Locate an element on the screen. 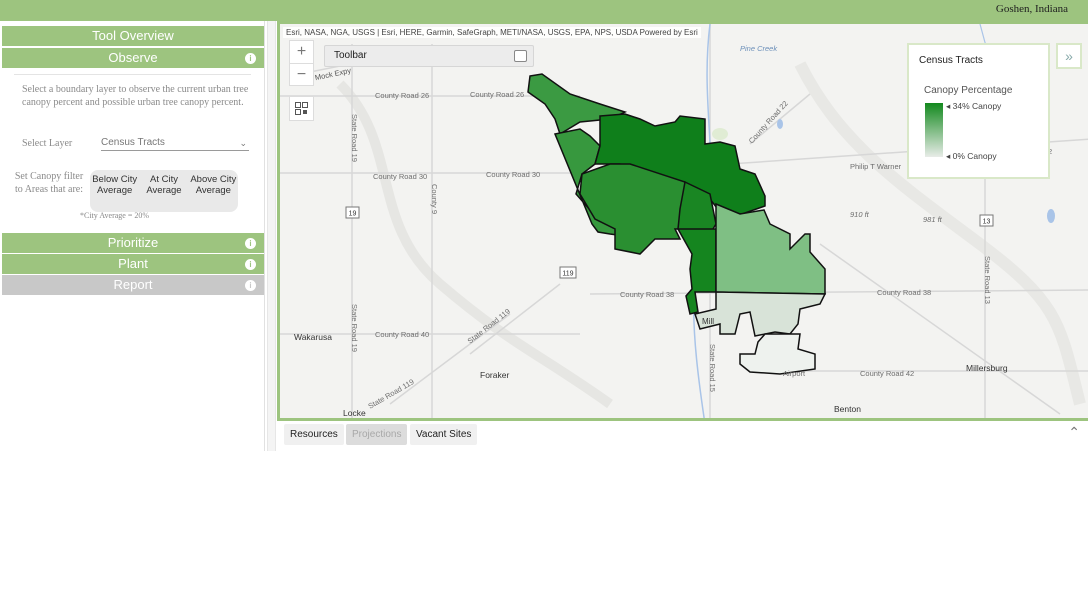  plant-header: Plant i is located at coordinates (133, 264).